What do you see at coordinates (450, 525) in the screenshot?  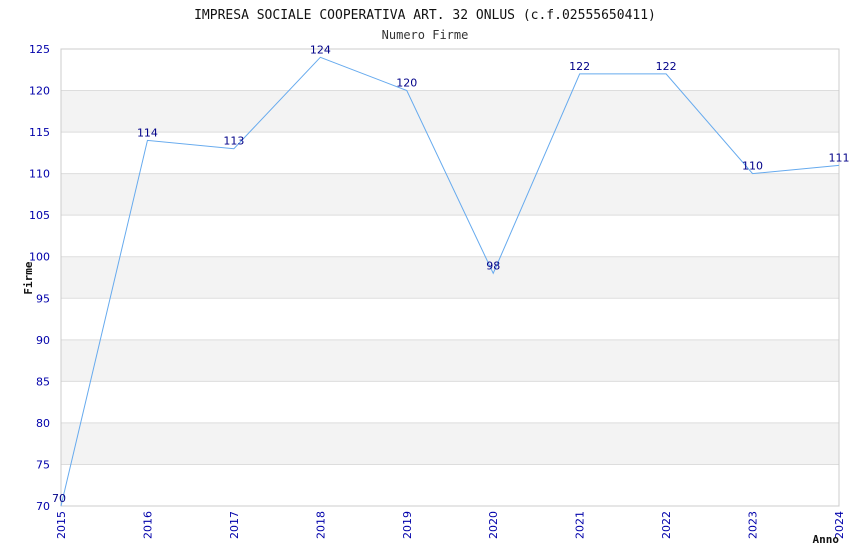 I see `x-axis-ticks: 2015 2016 2017 2018 2019 2020 2021 2022 2023 2024` at bounding box center [450, 525].